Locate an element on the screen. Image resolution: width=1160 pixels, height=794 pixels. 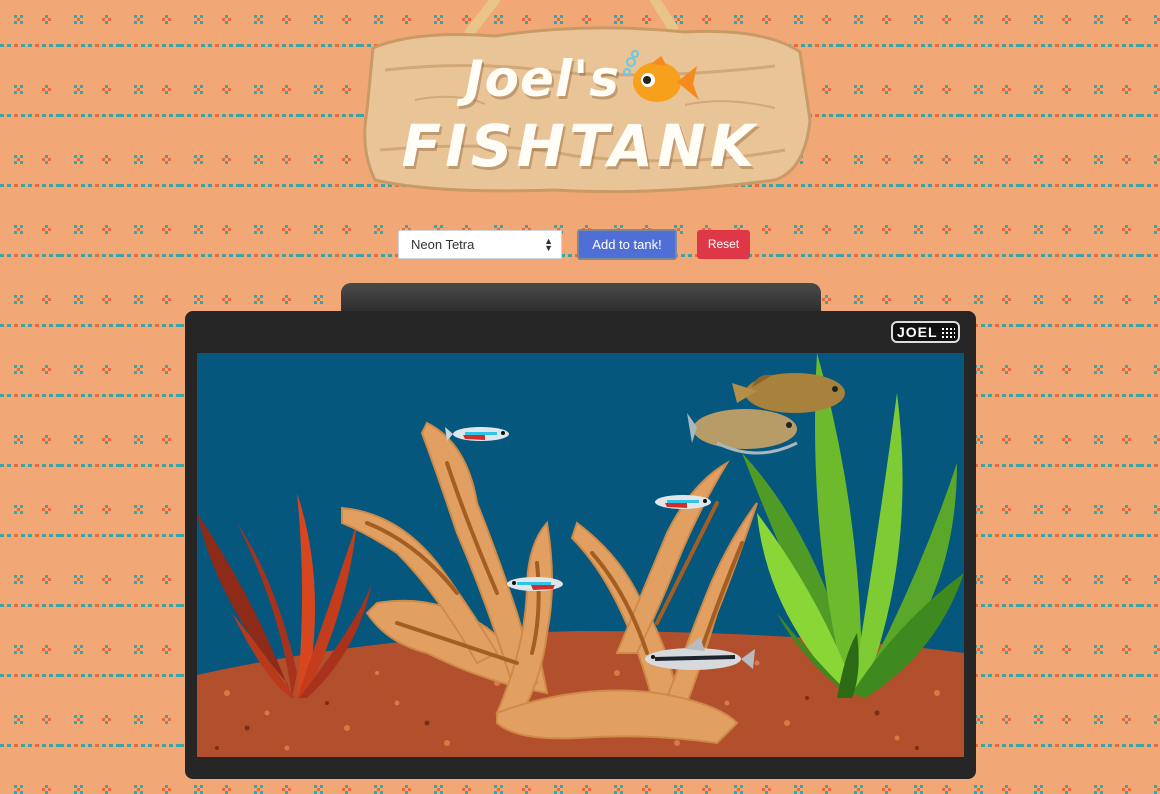
title-sign: Joel's FISHTANK is located at coordinates (585, 100).